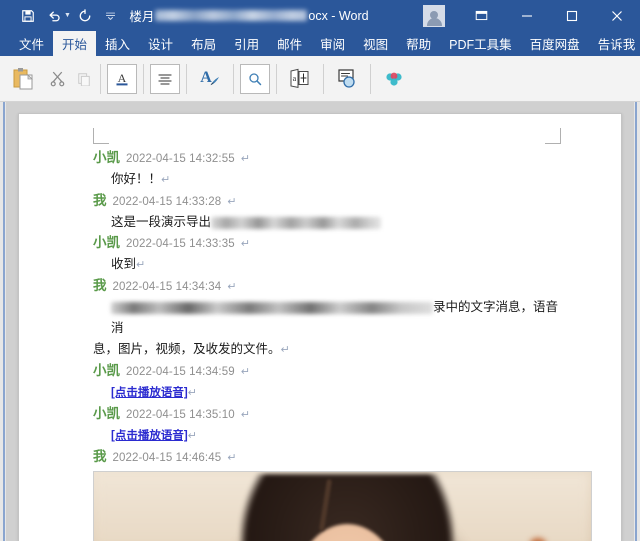 Image resolution: width=640 pixels, height=541 pixels. I want to click on paragraph-group, so click(165, 79).